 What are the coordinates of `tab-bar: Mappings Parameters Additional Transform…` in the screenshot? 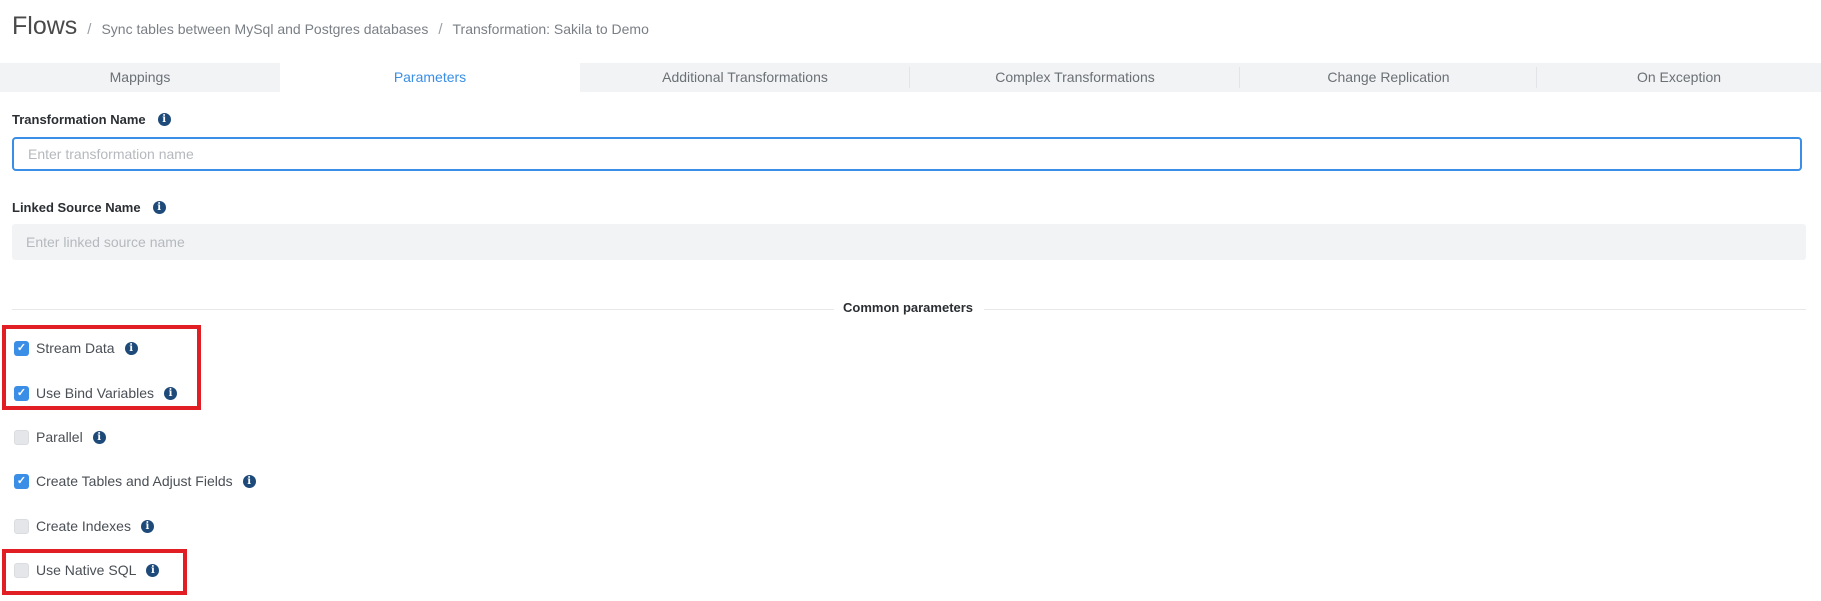 It's located at (910, 77).